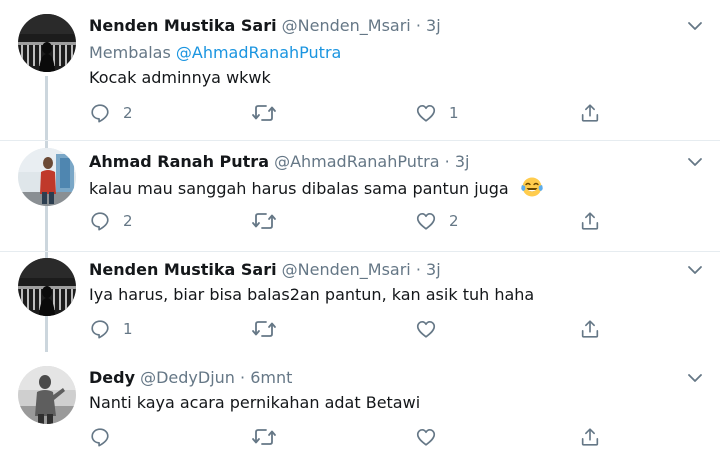 The image size is (720, 456). Describe the element at coordinates (258, 52) in the screenshot. I see `mention-link: @AhmadRanahPutra` at that location.